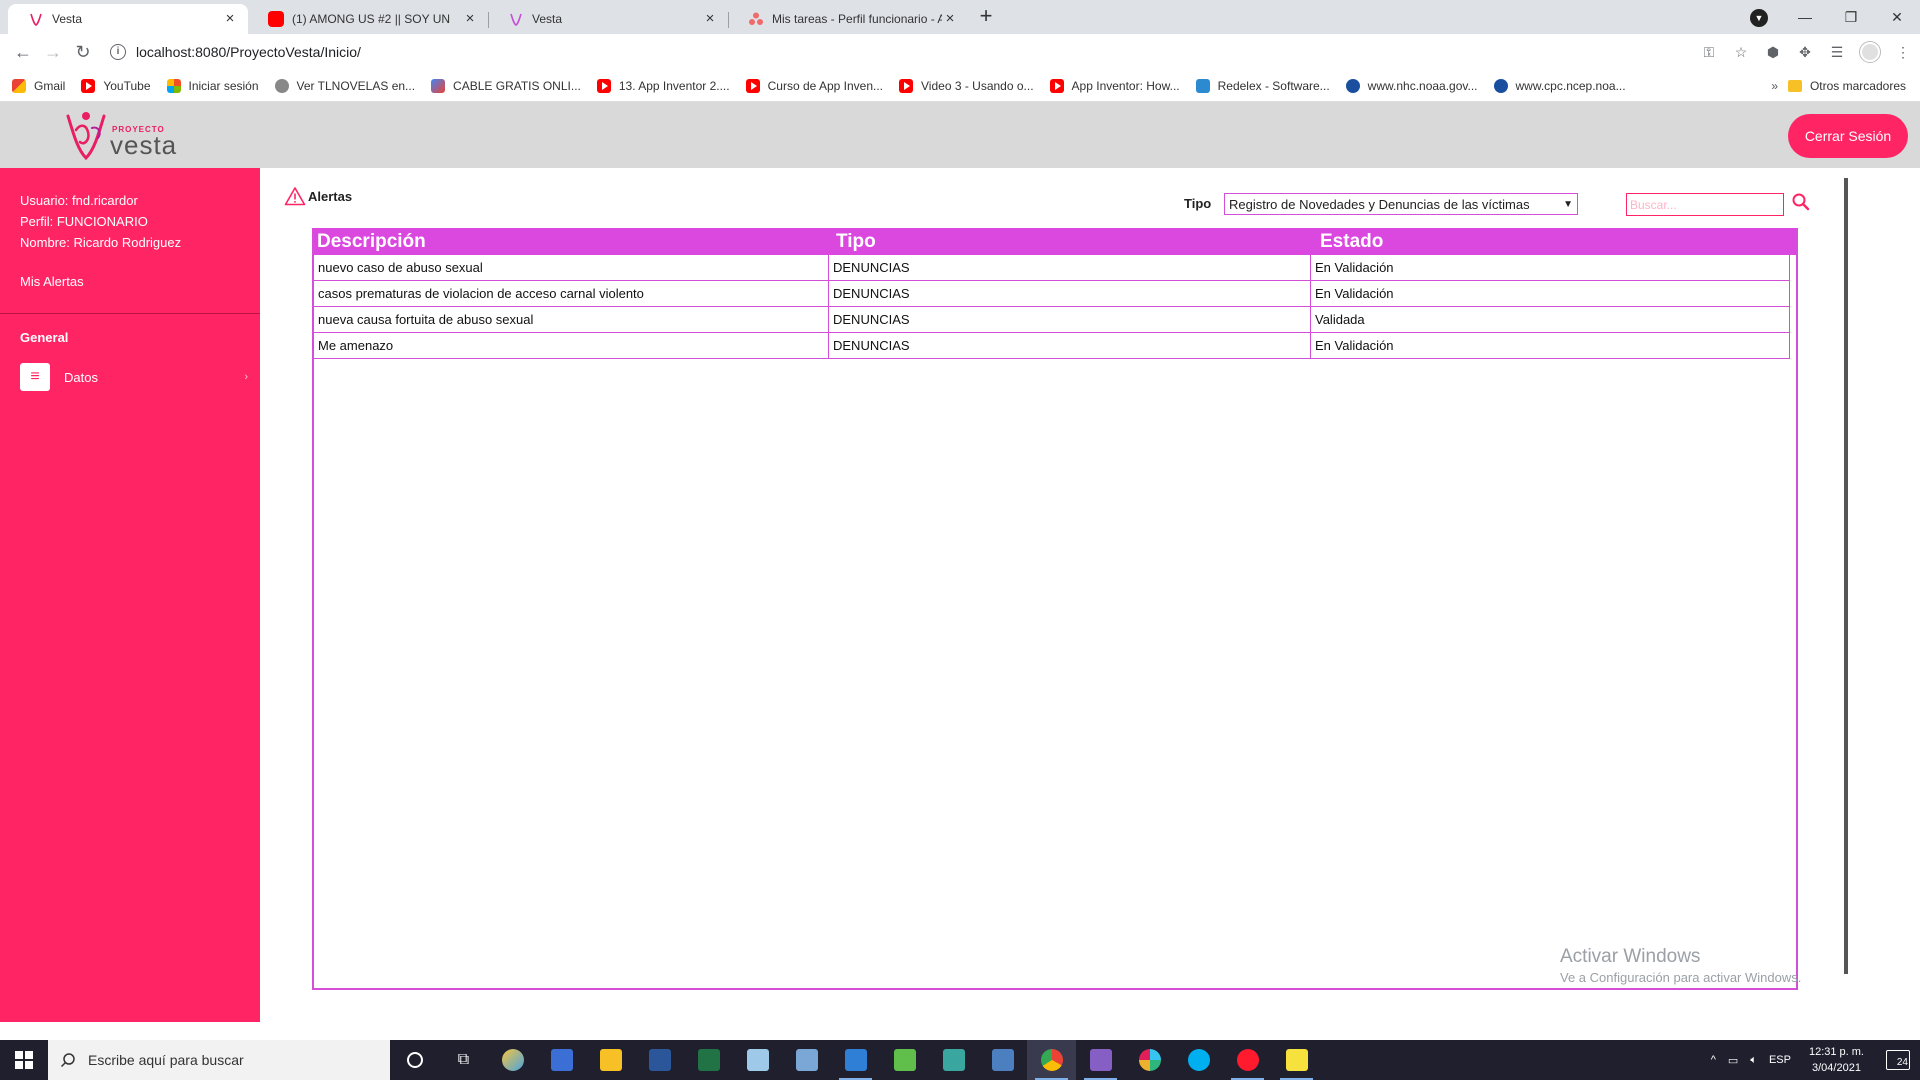 The image size is (1920, 1080). Describe the element at coordinates (953, 1060) in the screenshot. I see `taskbar-app-network-tools` at that location.